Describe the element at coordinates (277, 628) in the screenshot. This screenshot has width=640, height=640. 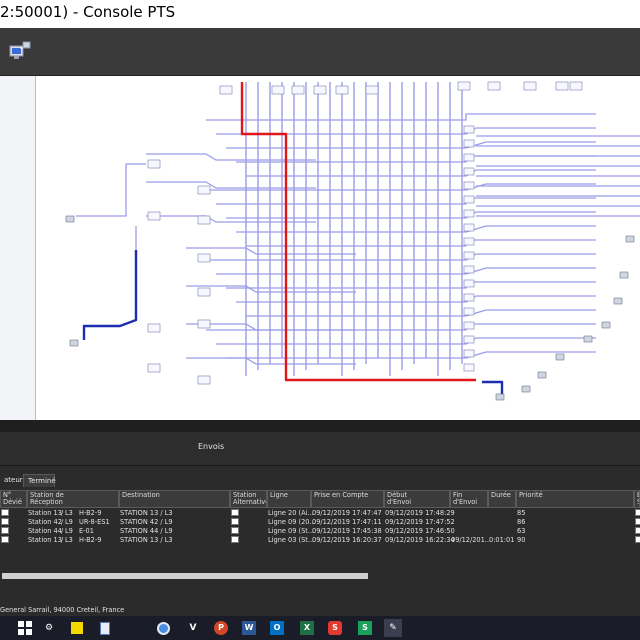
I see `outlook-icon: O` at that location.